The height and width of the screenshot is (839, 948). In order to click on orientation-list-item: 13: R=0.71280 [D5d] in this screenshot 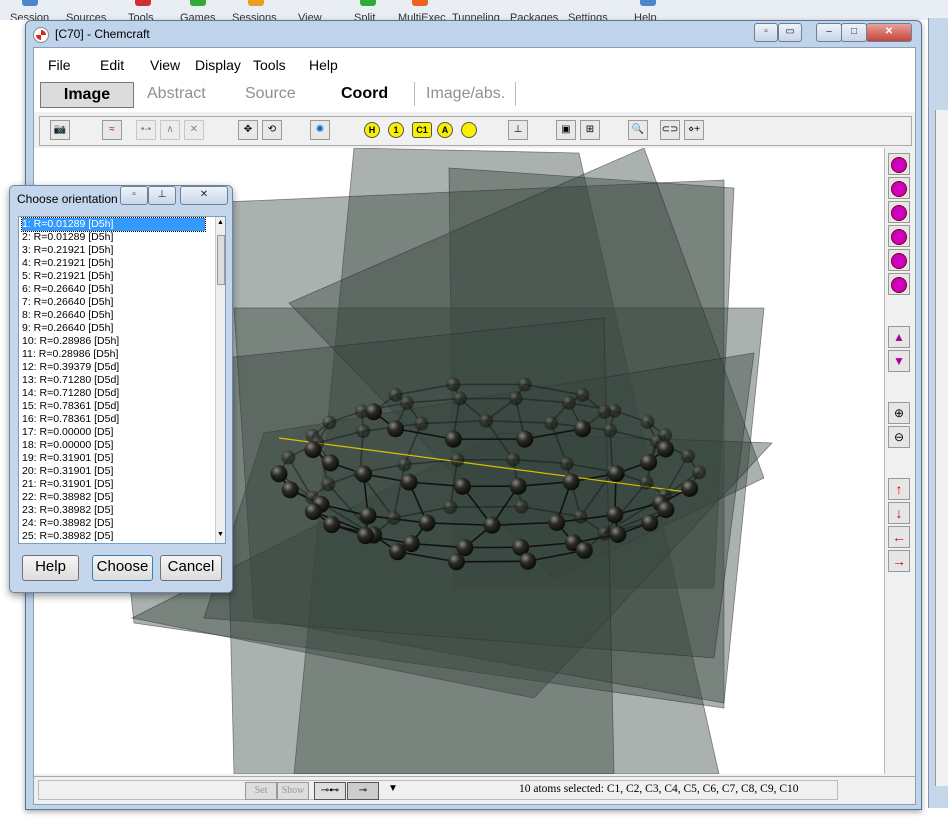, I will do `click(70, 380)`.